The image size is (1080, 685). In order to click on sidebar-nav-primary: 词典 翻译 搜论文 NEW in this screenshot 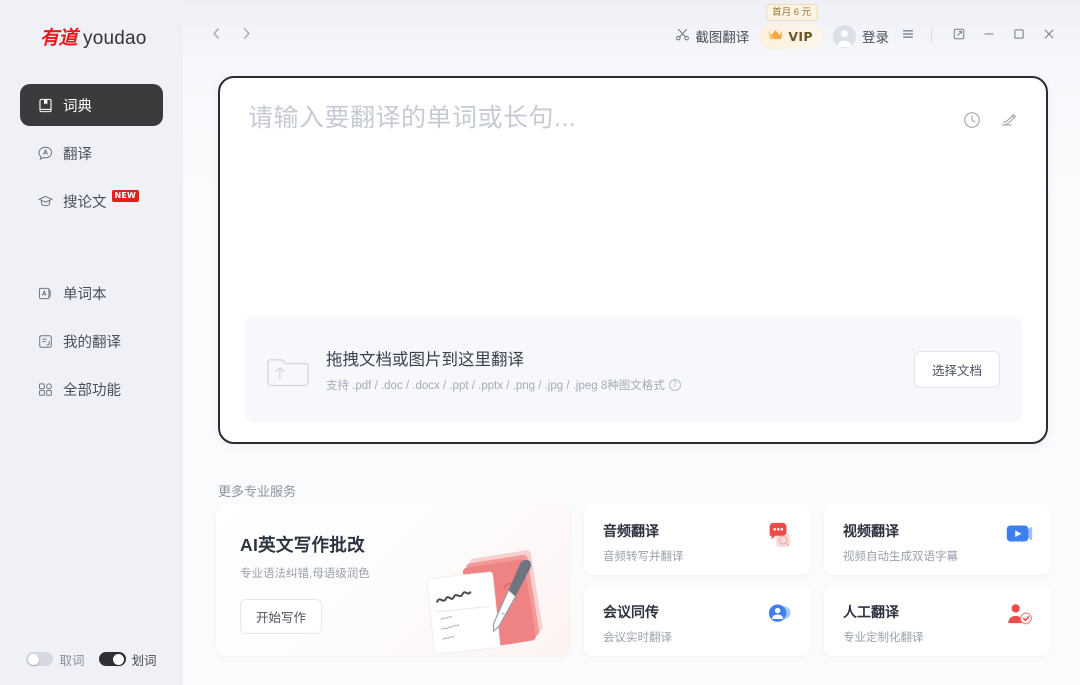, I will do `click(91, 156)`.